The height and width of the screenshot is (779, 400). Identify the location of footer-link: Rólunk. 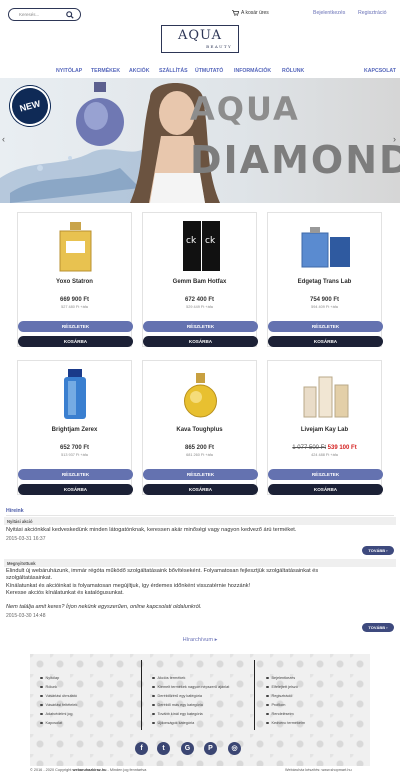
(48, 687).